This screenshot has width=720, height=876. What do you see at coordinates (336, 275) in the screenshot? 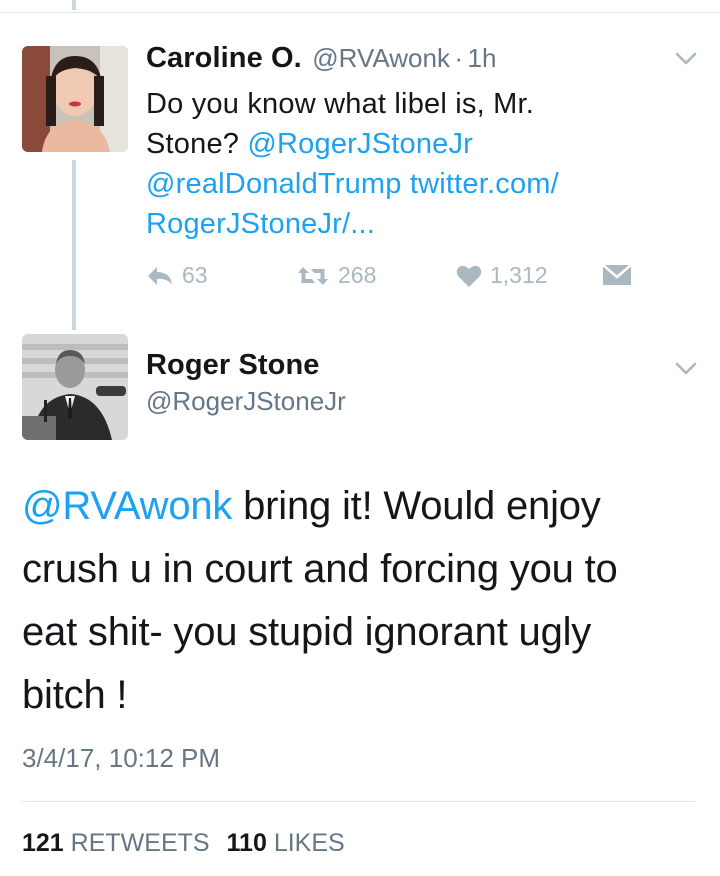
I see `retweet-button: 268` at bounding box center [336, 275].